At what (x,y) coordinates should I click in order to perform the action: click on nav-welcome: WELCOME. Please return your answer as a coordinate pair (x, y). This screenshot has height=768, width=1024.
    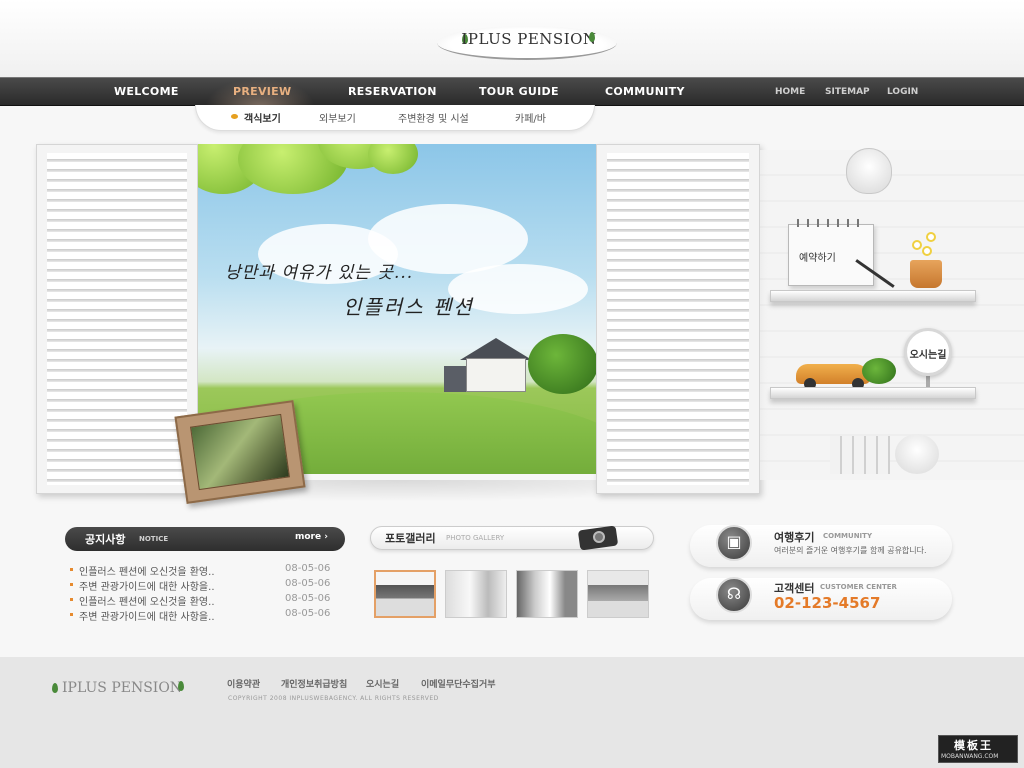
    Looking at the image, I should click on (146, 91).